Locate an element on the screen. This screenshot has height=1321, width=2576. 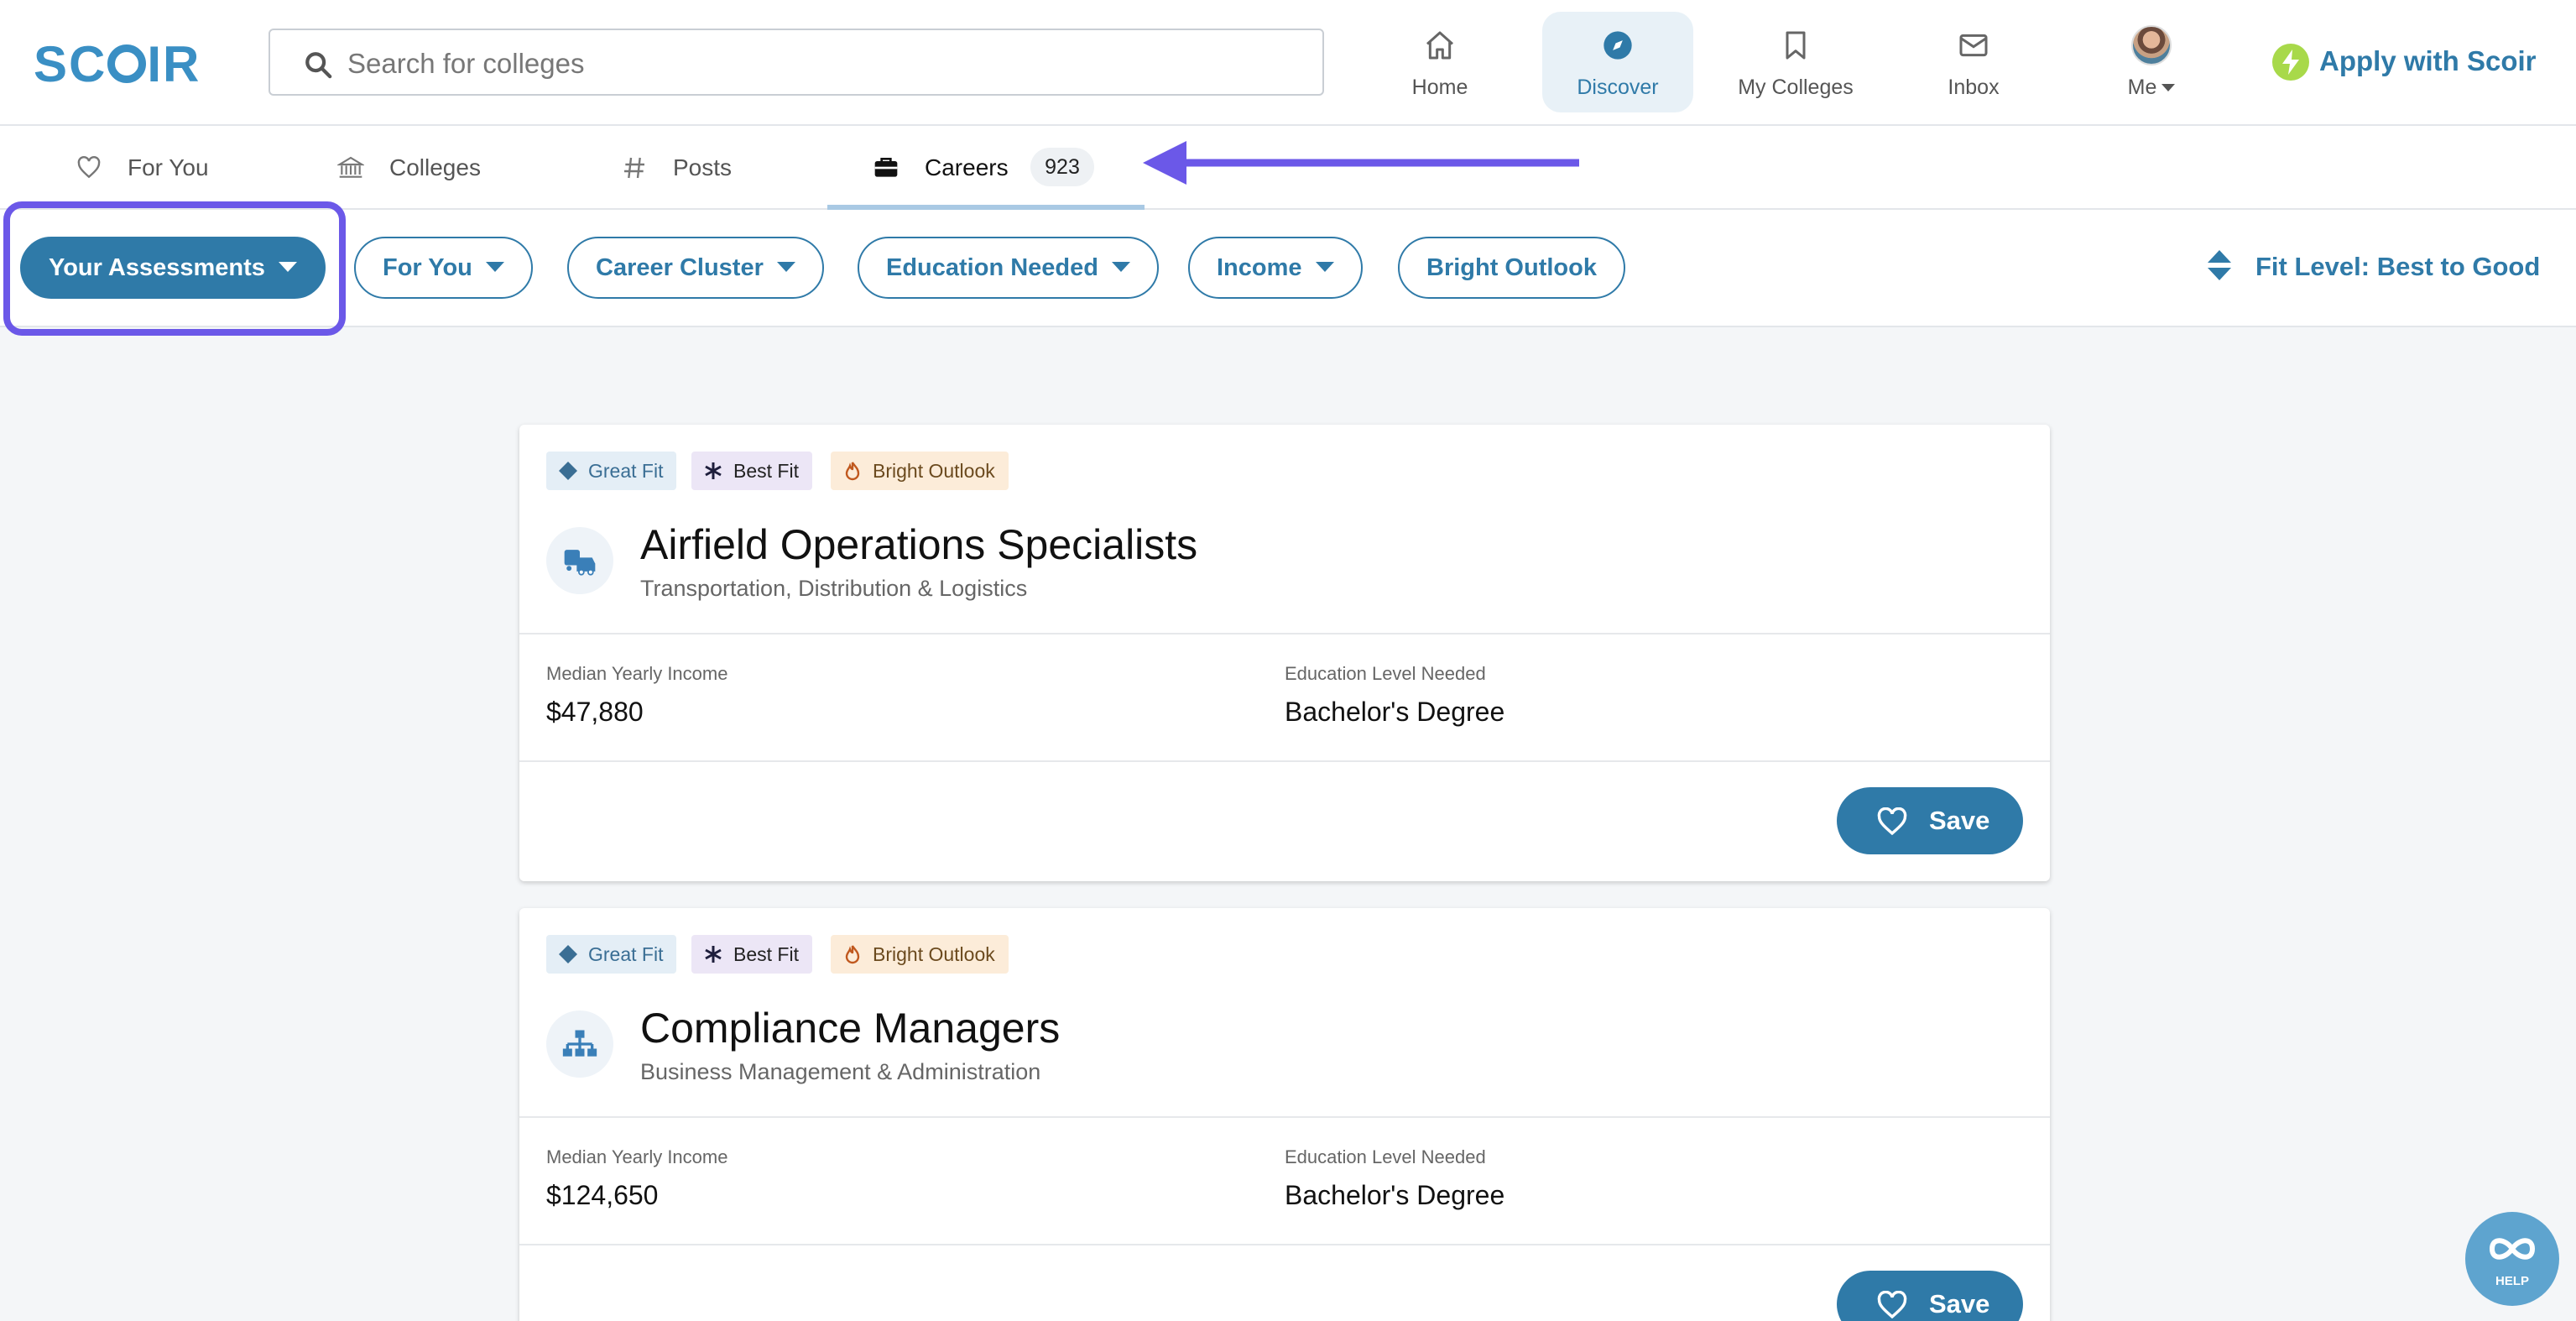
help-button: HELP is located at coordinates (2512, 1259).